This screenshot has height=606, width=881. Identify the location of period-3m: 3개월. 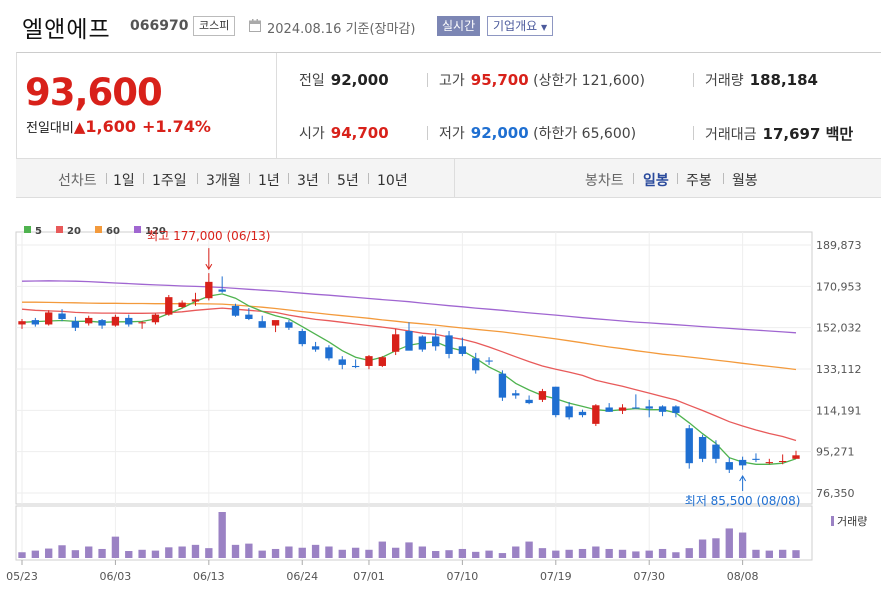
(223, 180).